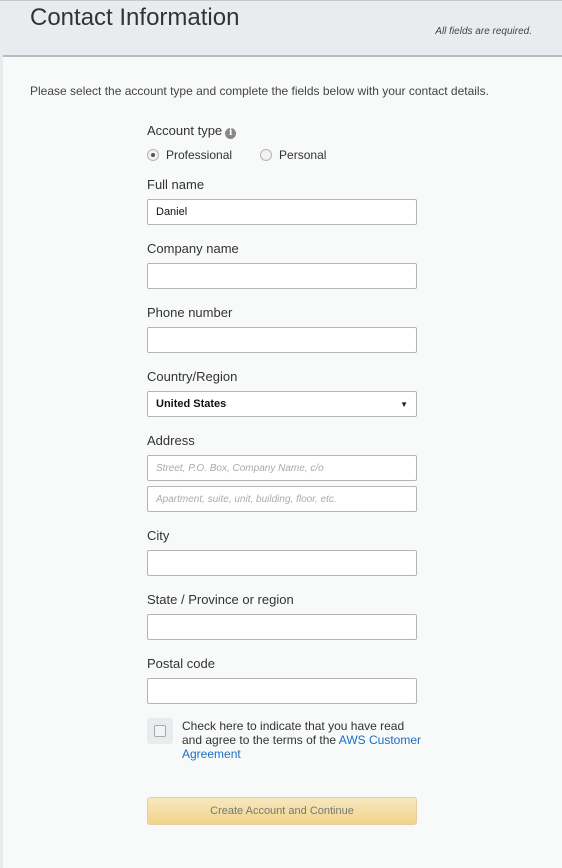 The height and width of the screenshot is (868, 562). Describe the element at coordinates (231, 133) in the screenshot. I see `info-icon: i` at that location.